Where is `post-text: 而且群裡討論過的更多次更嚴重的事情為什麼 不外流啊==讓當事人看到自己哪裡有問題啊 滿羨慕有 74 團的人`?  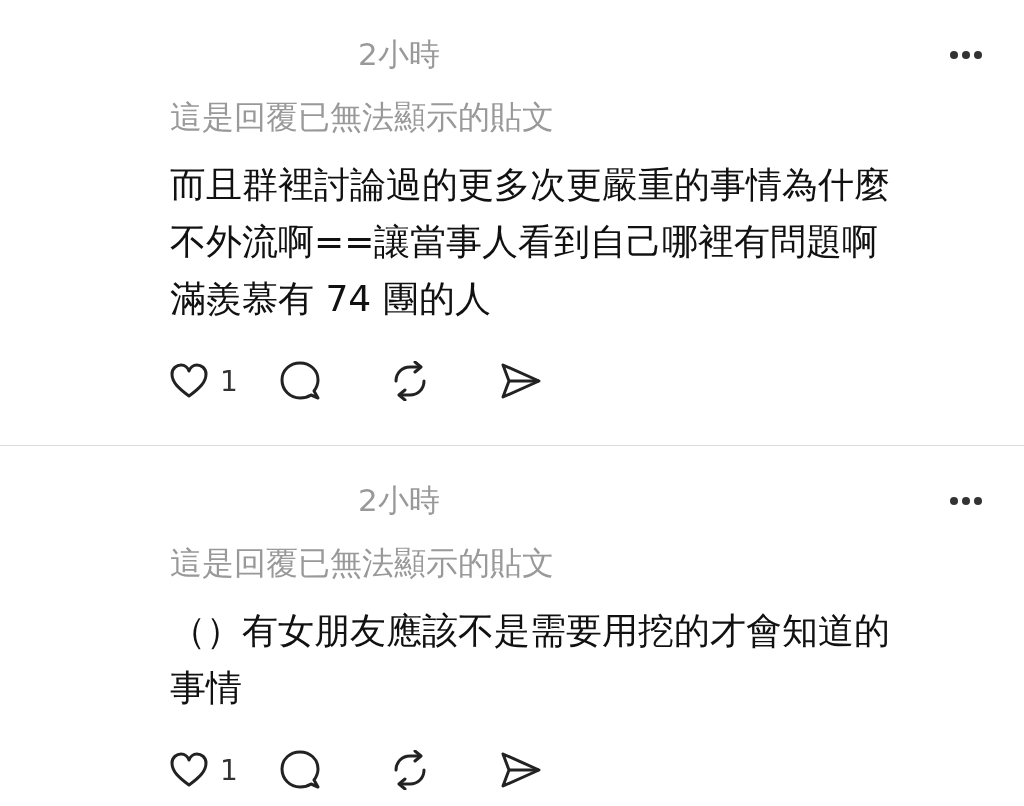
post-text: 而且群裡討論過的更多次更嚴重的事情為什麼 不外流啊==讓當事人看到自己哪裡有問題啊 滿羨慕有 74 團的人 is located at coordinates (530, 242).